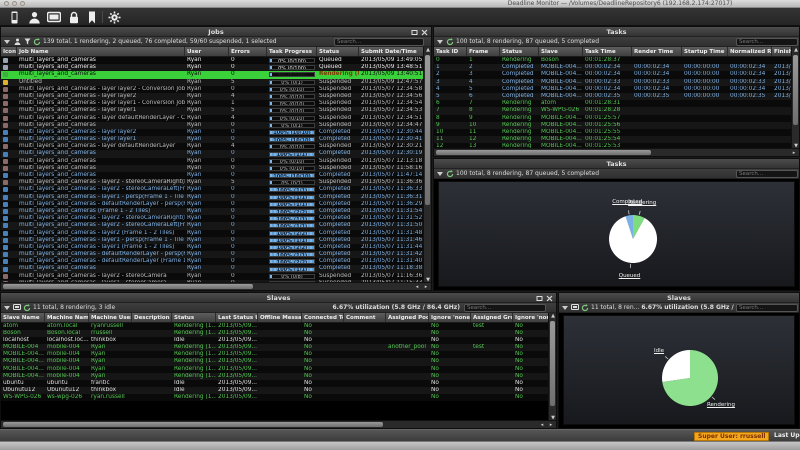 This screenshot has width=800, height=450. Describe the element at coordinates (392, 51) in the screenshot. I see `column-header: Submit Date/Time` at that location.